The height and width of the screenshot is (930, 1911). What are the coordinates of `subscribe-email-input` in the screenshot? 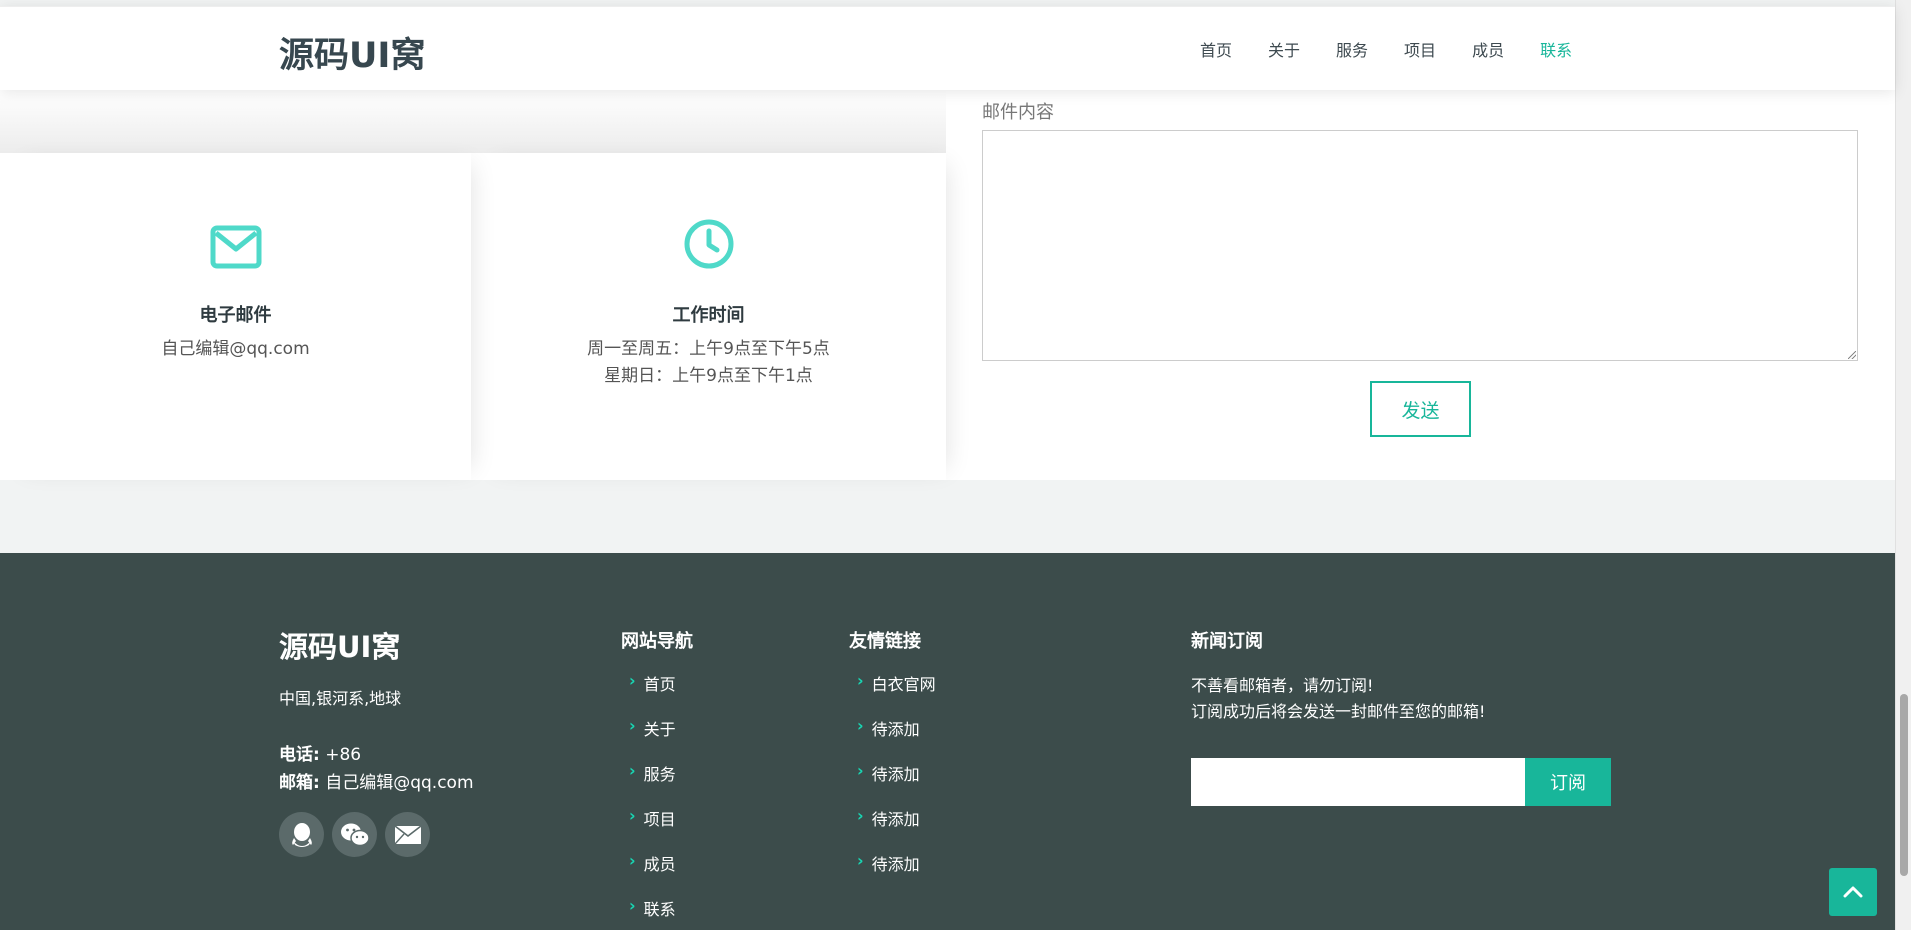 It's located at (1358, 782).